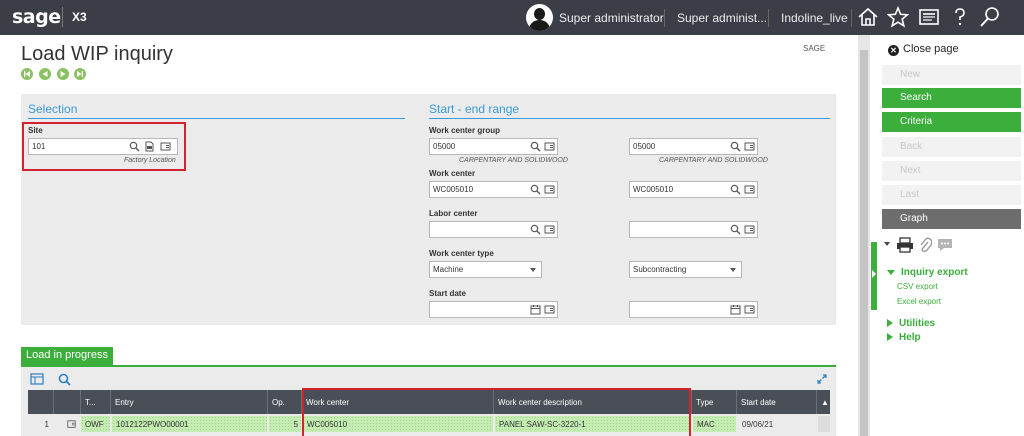 The height and width of the screenshot is (436, 1024). Describe the element at coordinates (611, 18) in the screenshot. I see `user-name: Super administrator` at that location.